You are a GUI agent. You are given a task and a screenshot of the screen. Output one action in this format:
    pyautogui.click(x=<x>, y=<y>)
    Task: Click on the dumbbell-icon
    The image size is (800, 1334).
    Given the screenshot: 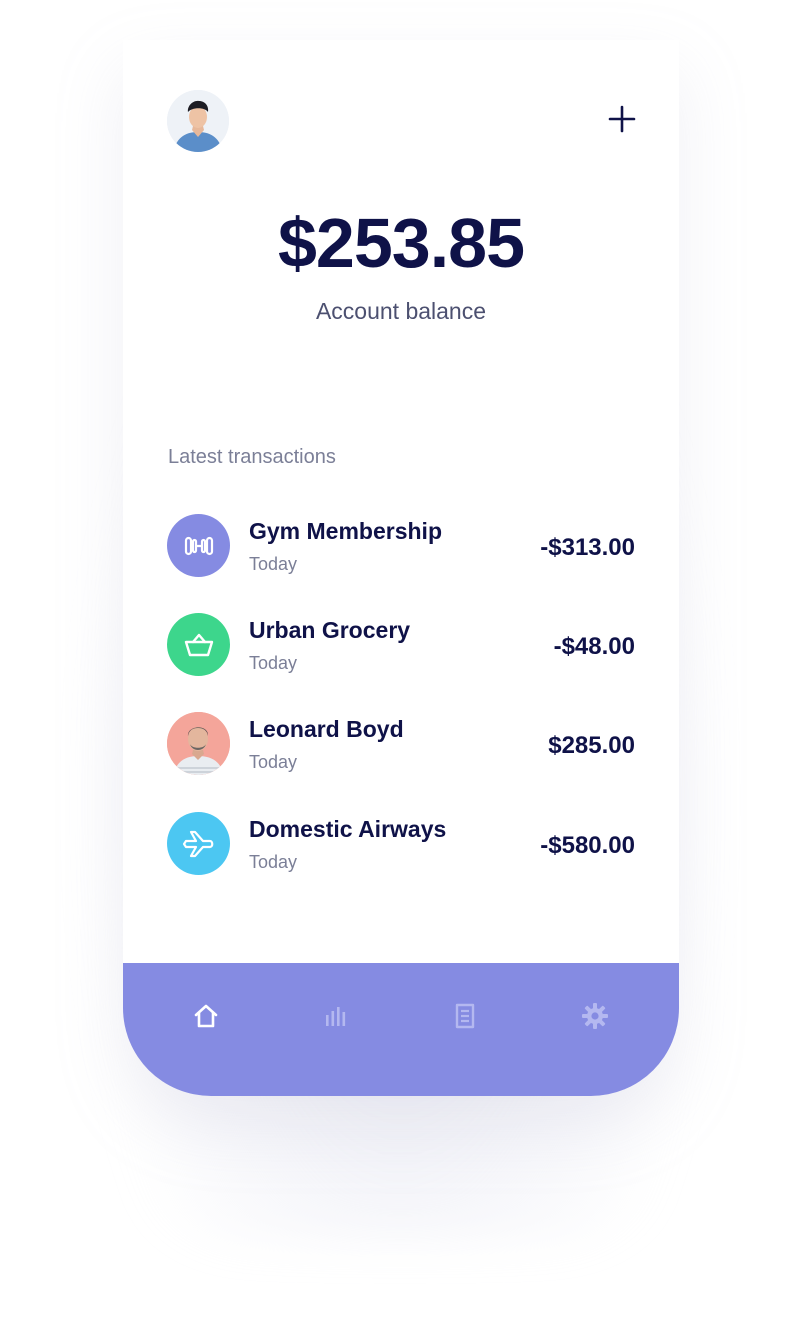 What is the action you would take?
    pyautogui.click(x=198, y=545)
    